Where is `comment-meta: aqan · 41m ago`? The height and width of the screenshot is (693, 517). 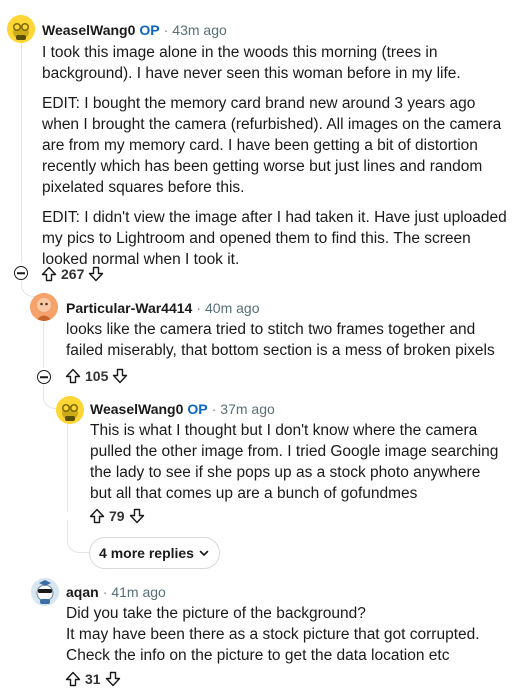
comment-meta: aqan · 41m ago is located at coordinates (116, 592).